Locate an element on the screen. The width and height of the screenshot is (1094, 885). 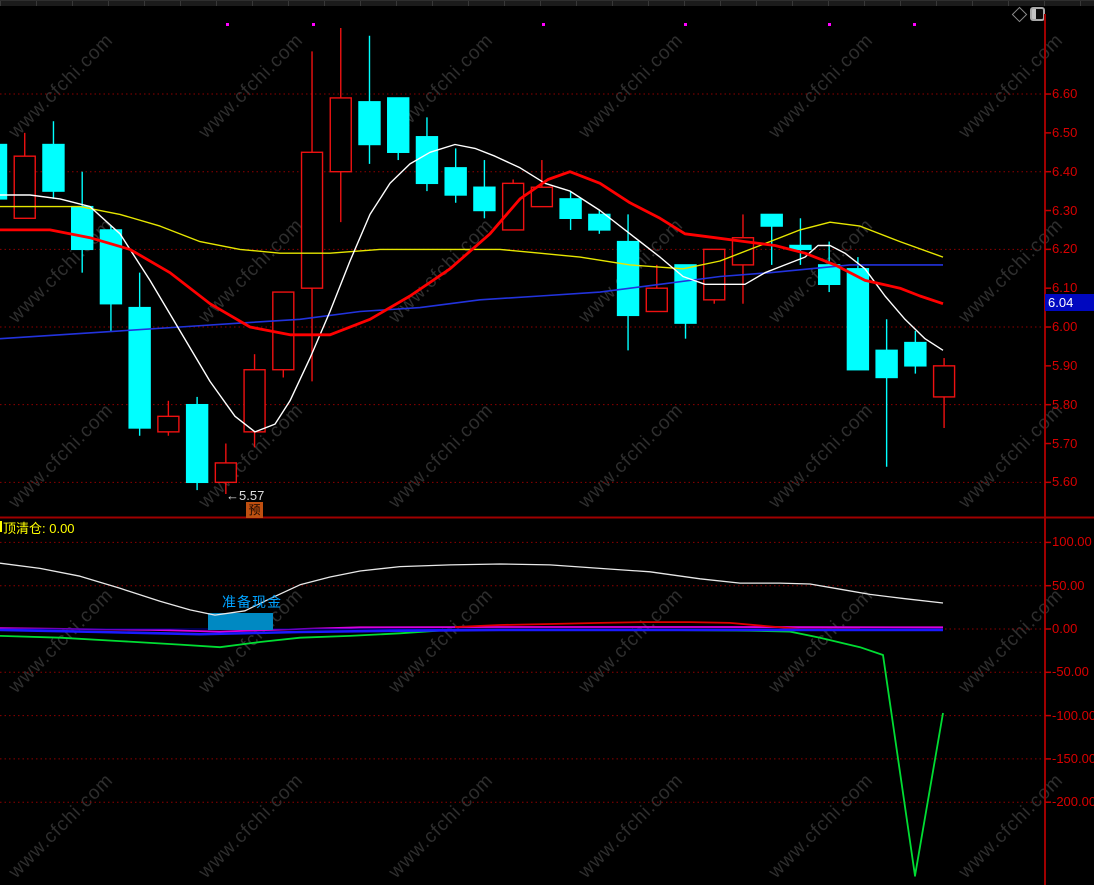
indicator-axis-label: -50.00 is located at coordinates (1070, 672).